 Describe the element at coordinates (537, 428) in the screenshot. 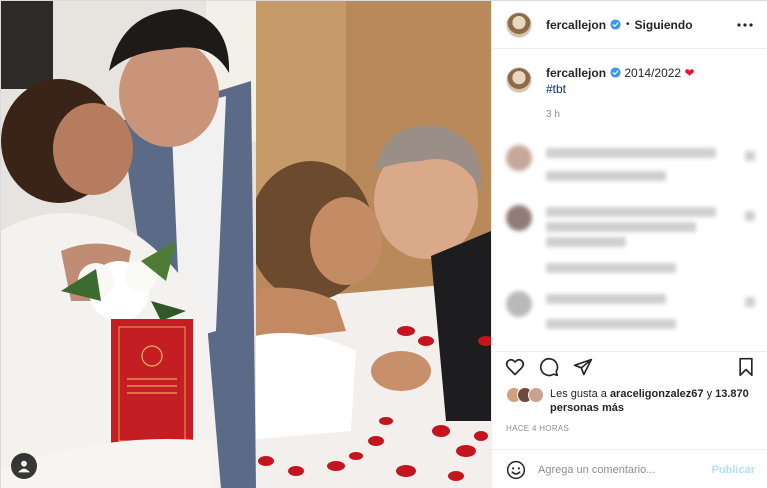

I see `post-timestamp: HACE 4 HORAS` at that location.